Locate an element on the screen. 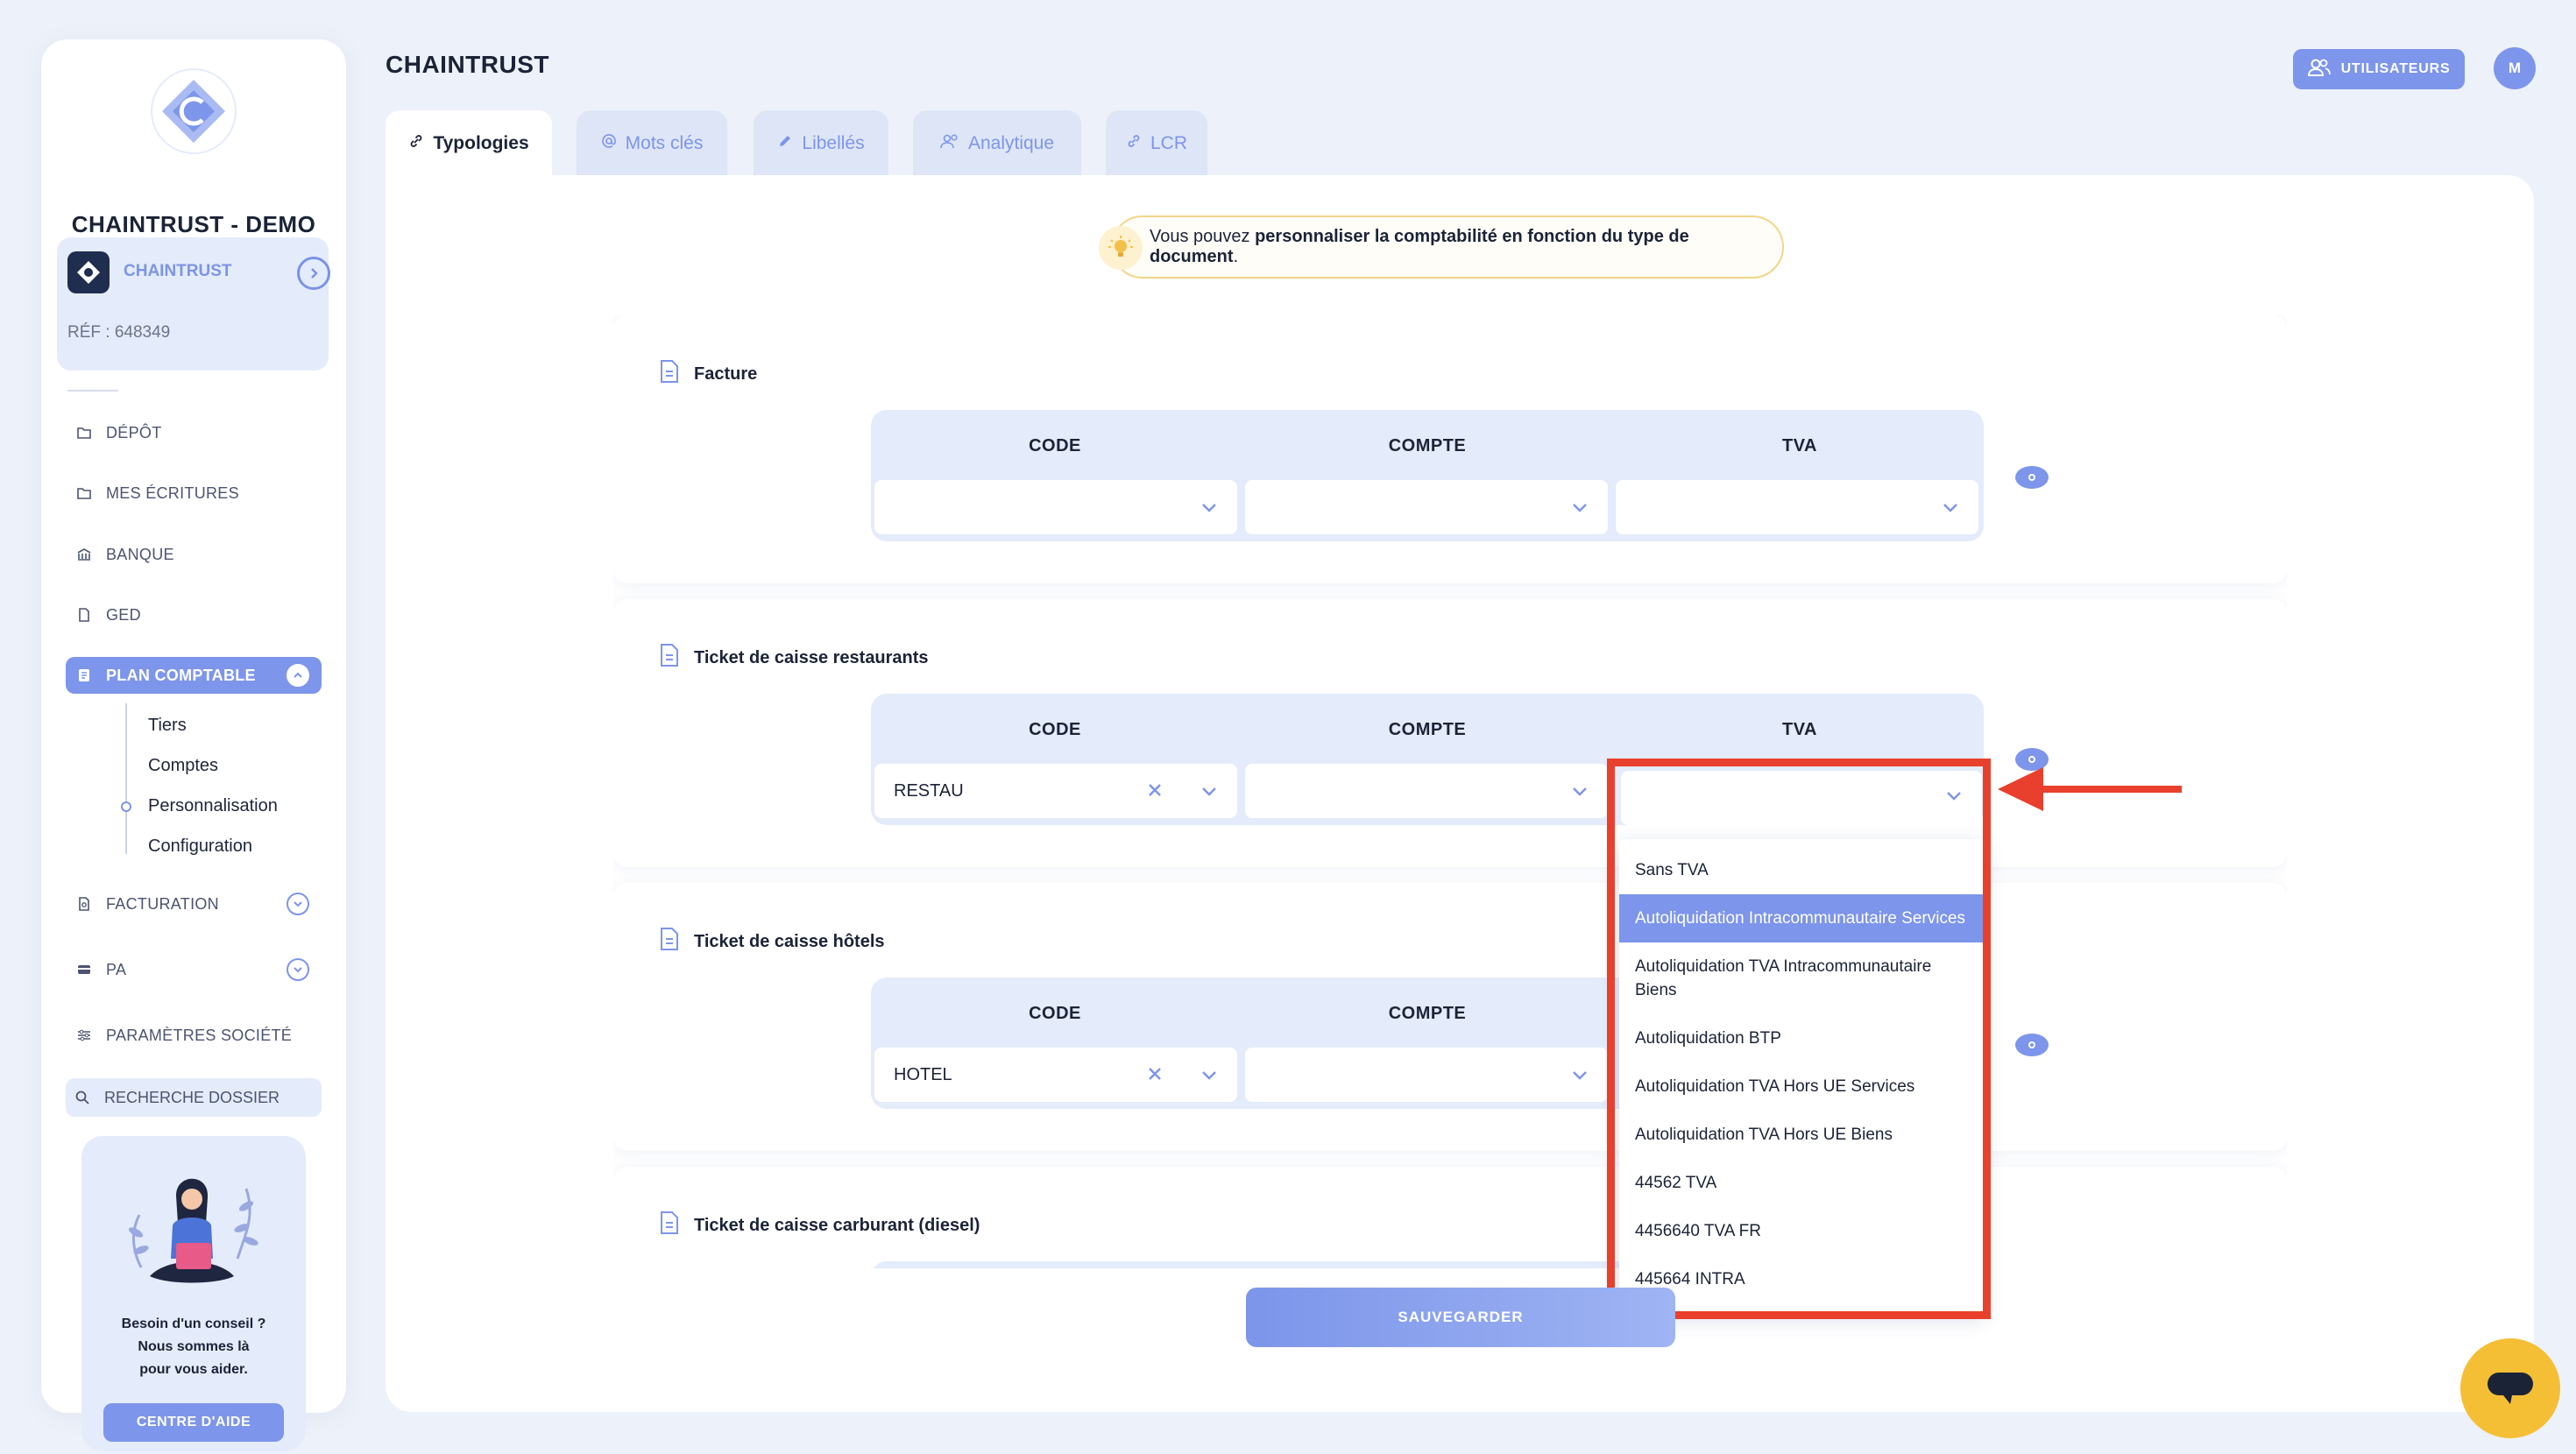 This screenshot has height=1454, width=2576. sidebar-item-facturation: FACTURATION is located at coordinates (194, 904).